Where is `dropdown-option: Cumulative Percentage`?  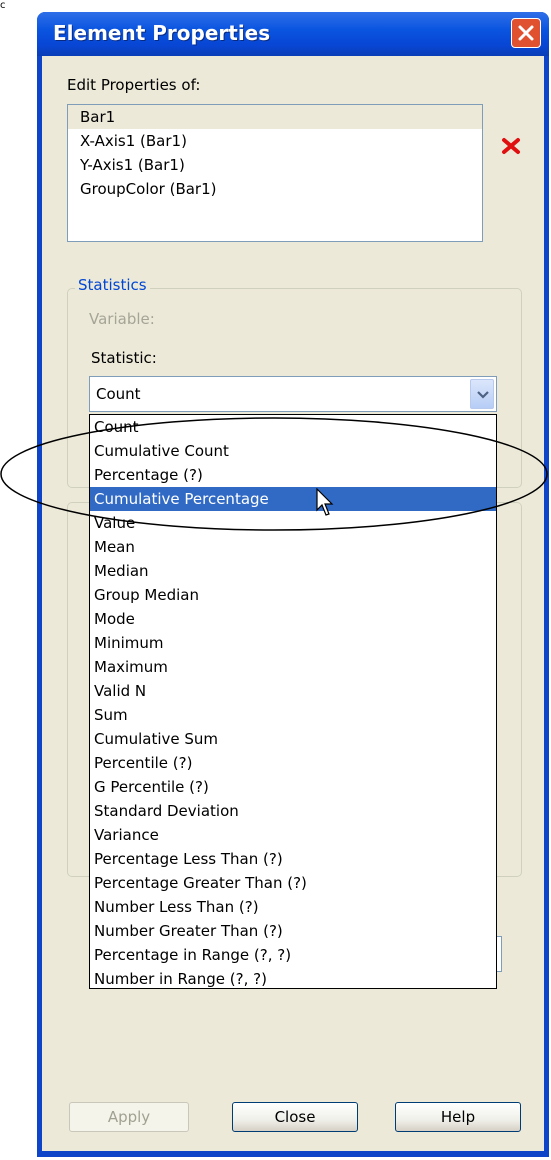
dropdown-option: Cumulative Percentage is located at coordinates (293, 499).